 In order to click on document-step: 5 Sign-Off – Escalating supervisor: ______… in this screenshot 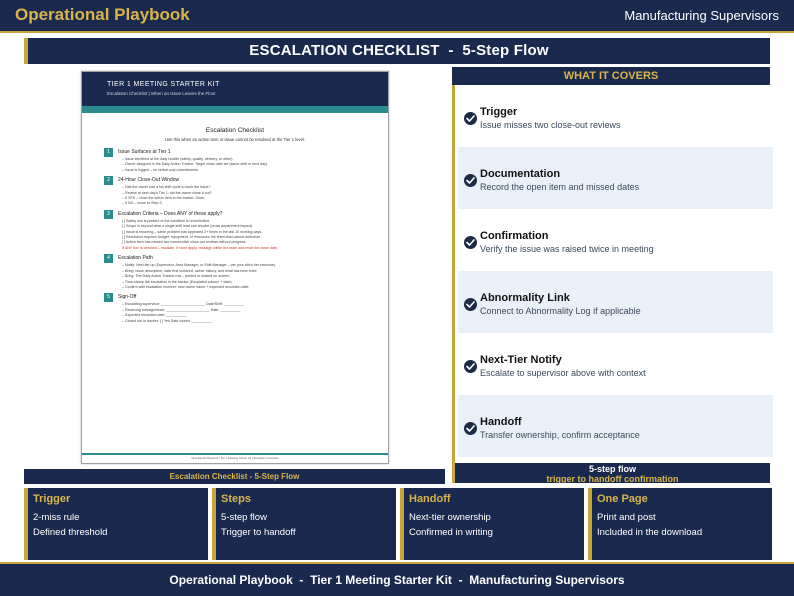, I will do `click(246, 308)`.